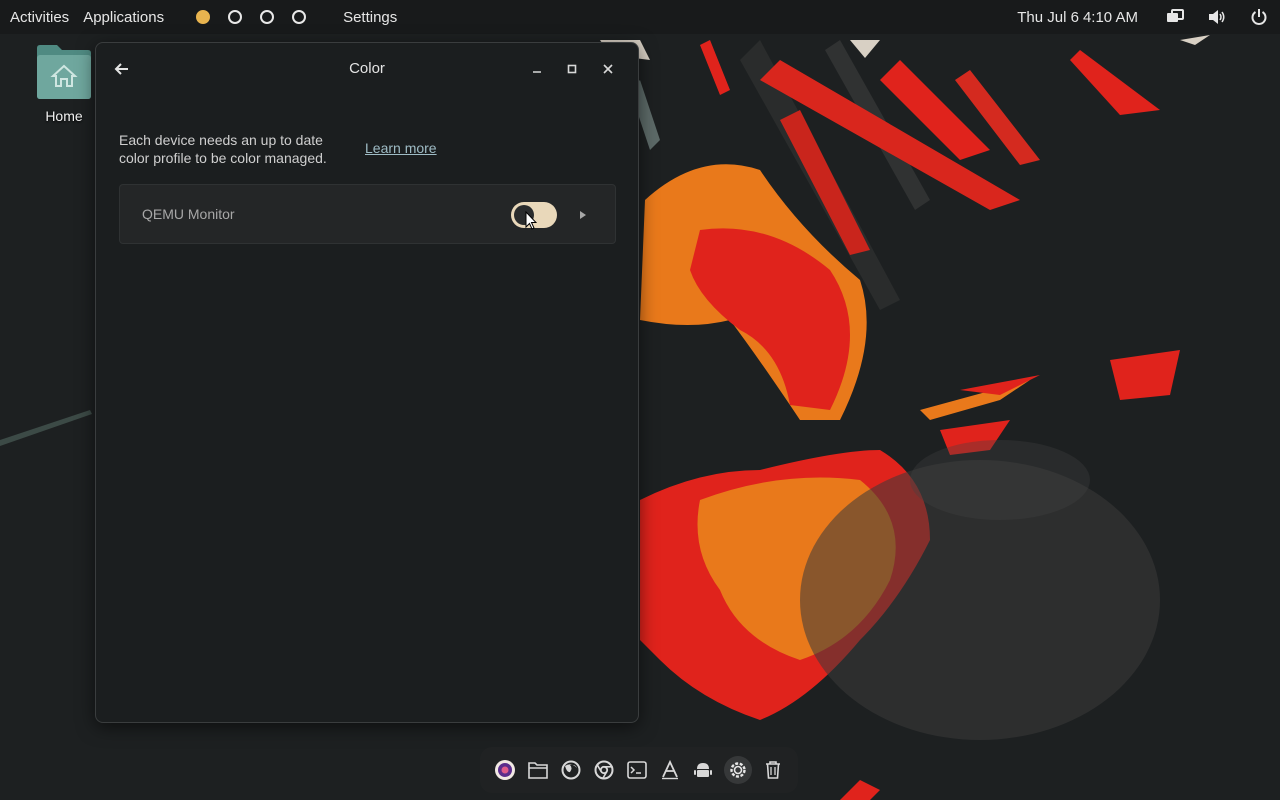  Describe the element at coordinates (123, 17) in the screenshot. I see `applications-menu: Applications` at that location.